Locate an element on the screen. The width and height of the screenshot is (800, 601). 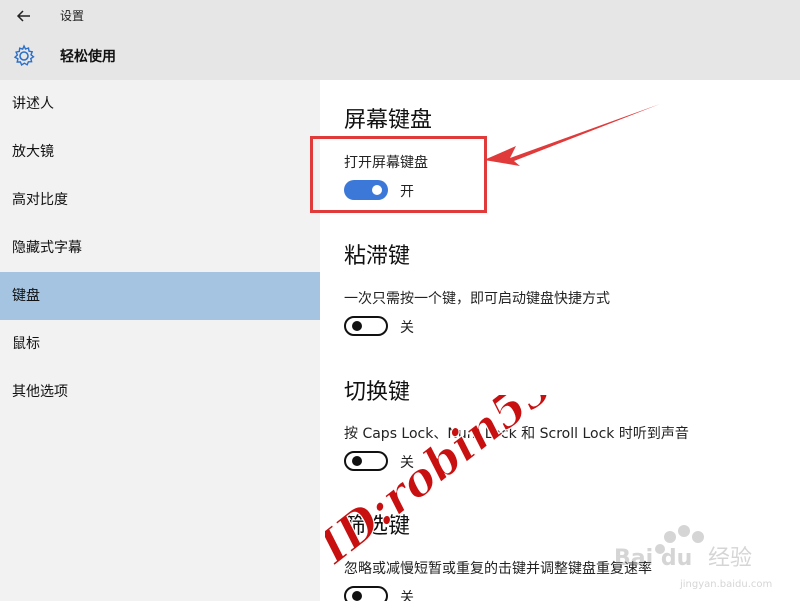
baidu-url: jingyan.baidu.com is located at coordinates (725, 584).